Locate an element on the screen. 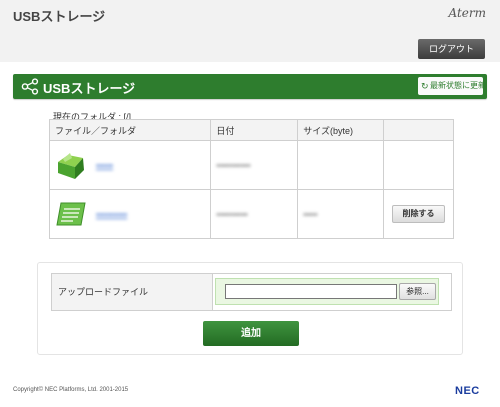 The image size is (500, 407). action-cell: 削除する is located at coordinates (418, 214).